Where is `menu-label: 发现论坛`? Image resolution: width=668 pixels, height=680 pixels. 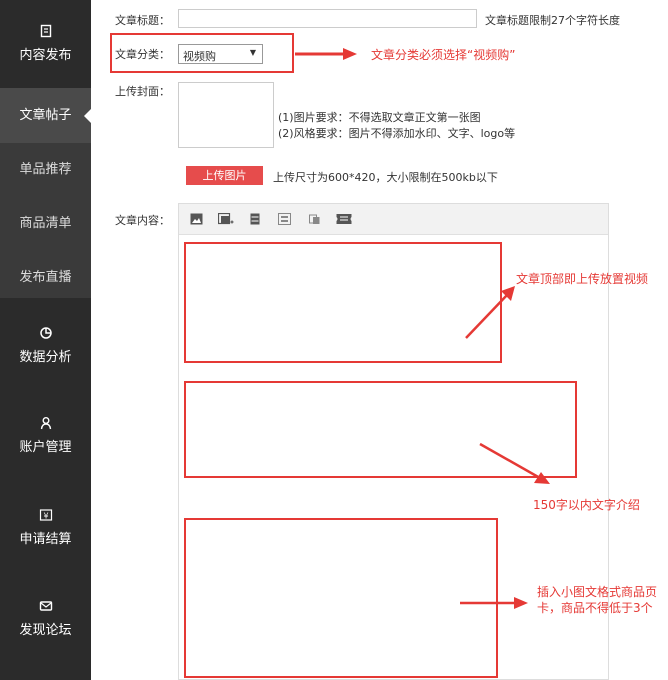 menu-label: 发现论坛 is located at coordinates (45, 630).